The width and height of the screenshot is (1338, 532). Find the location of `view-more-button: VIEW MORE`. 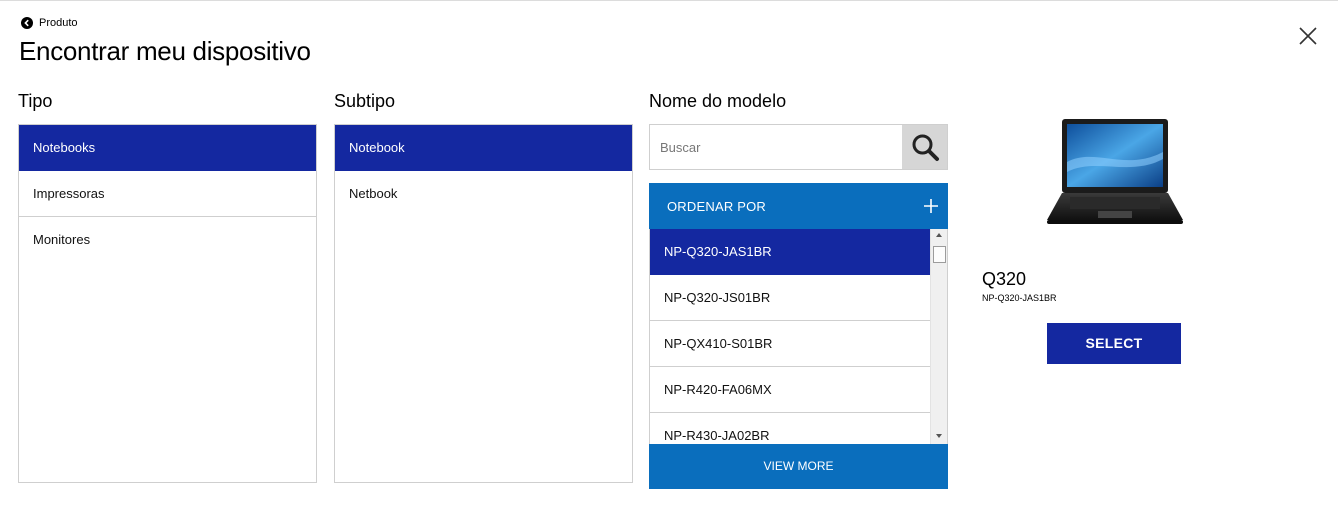

view-more-button: VIEW MORE is located at coordinates (798, 466).